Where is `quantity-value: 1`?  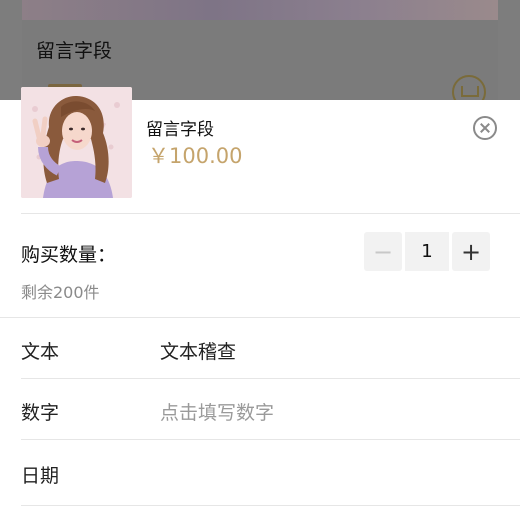
quantity-value: 1 is located at coordinates (427, 251).